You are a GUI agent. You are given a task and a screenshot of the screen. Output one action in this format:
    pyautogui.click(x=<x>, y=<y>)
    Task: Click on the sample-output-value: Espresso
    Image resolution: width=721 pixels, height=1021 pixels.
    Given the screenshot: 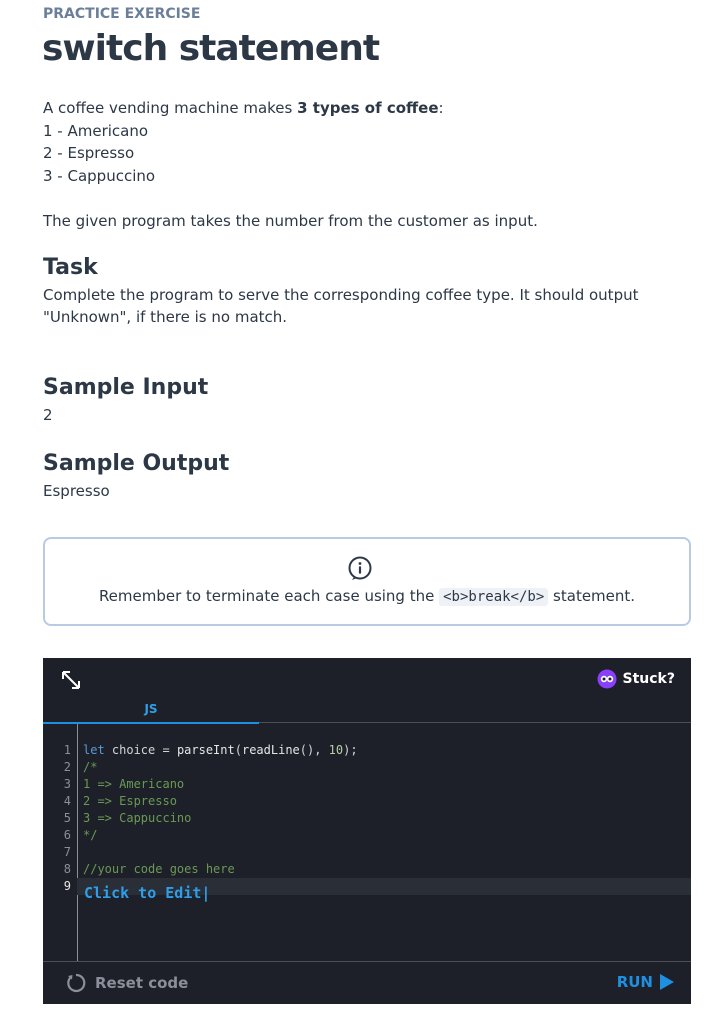 What is the action you would take?
    pyautogui.click(x=76, y=491)
    